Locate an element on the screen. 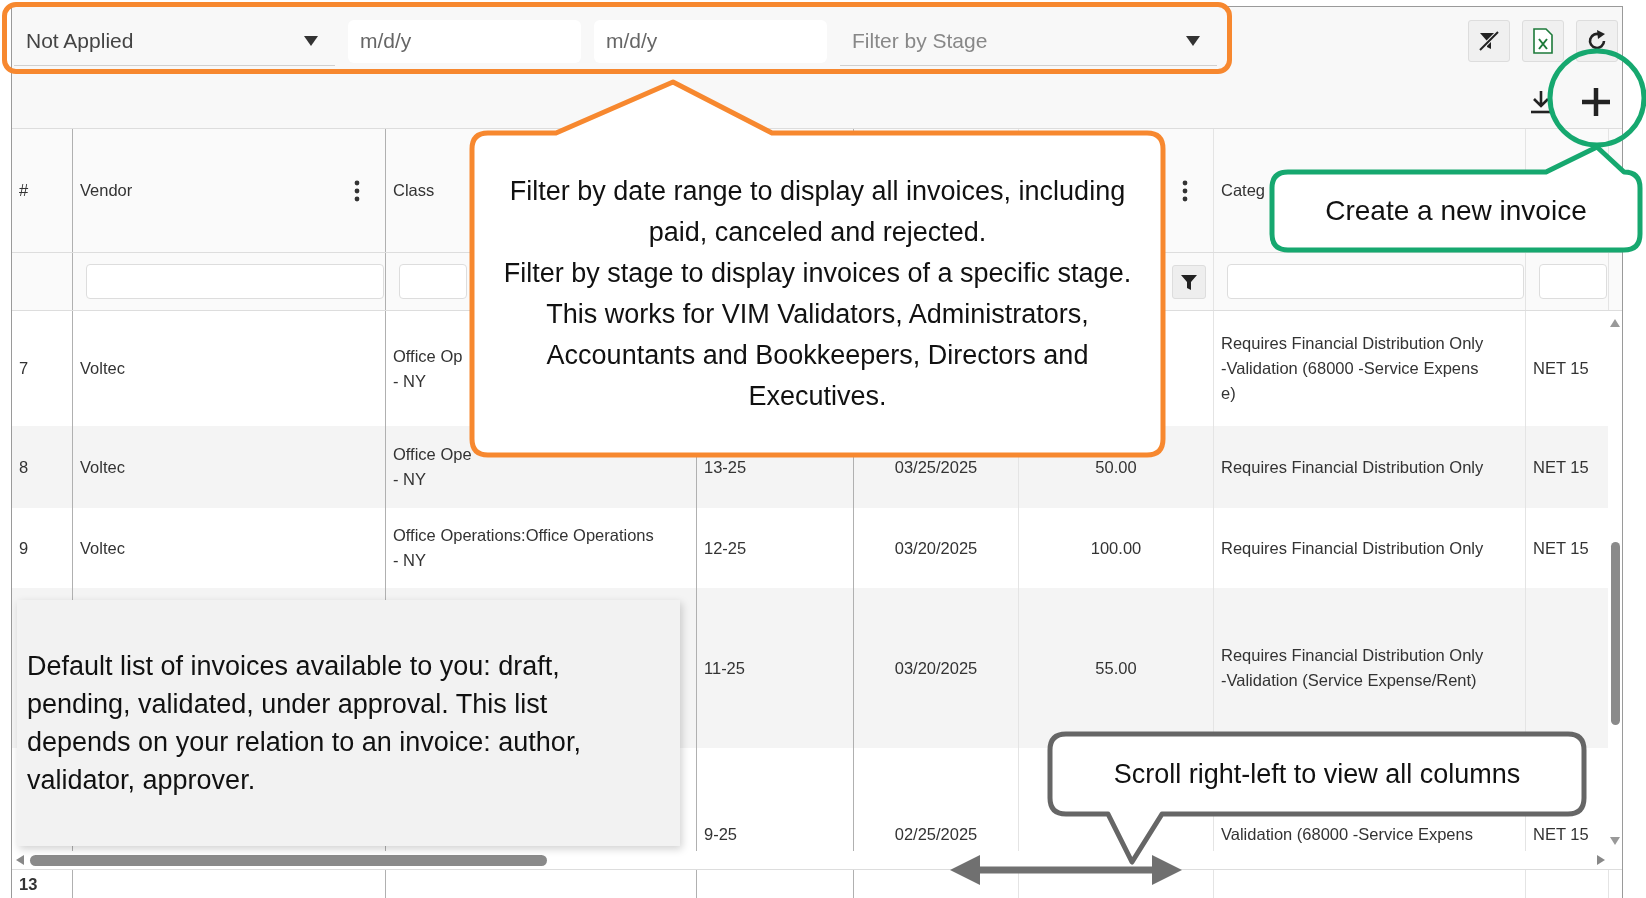 This screenshot has width=1646, height=898. filter-icon is located at coordinates (1189, 281).